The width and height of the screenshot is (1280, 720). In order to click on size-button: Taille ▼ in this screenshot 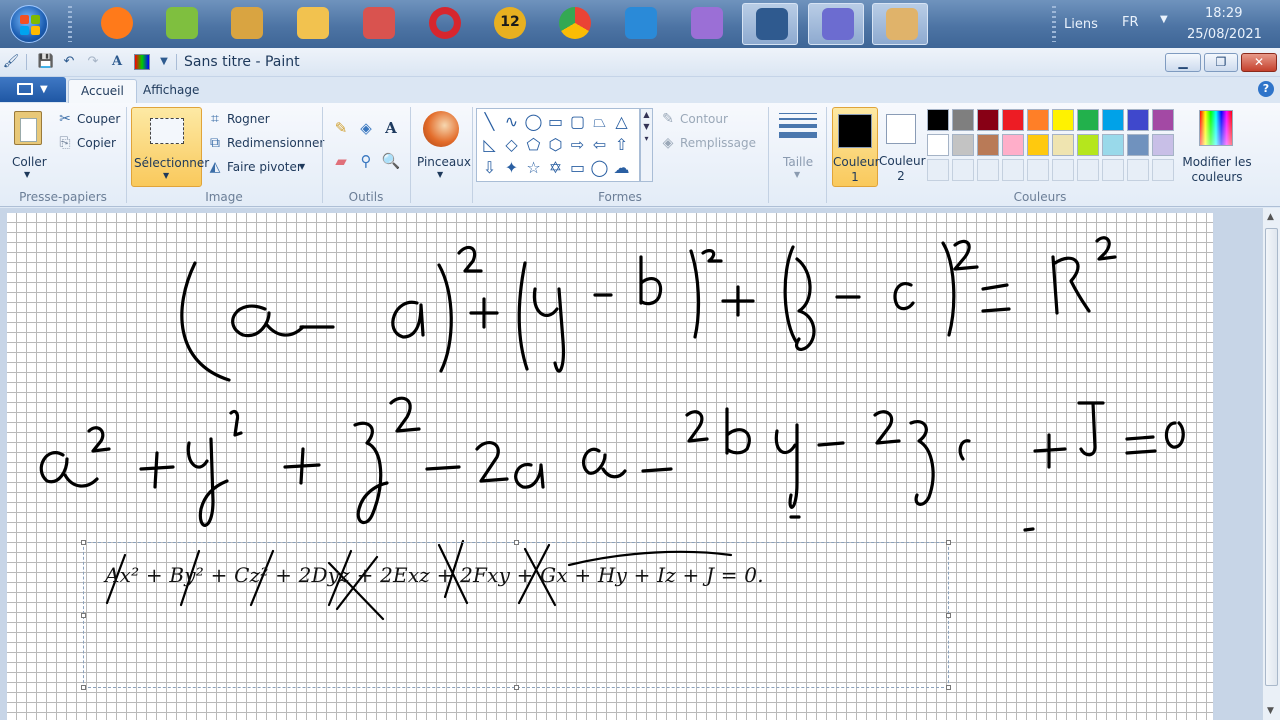, I will do `click(798, 147)`.